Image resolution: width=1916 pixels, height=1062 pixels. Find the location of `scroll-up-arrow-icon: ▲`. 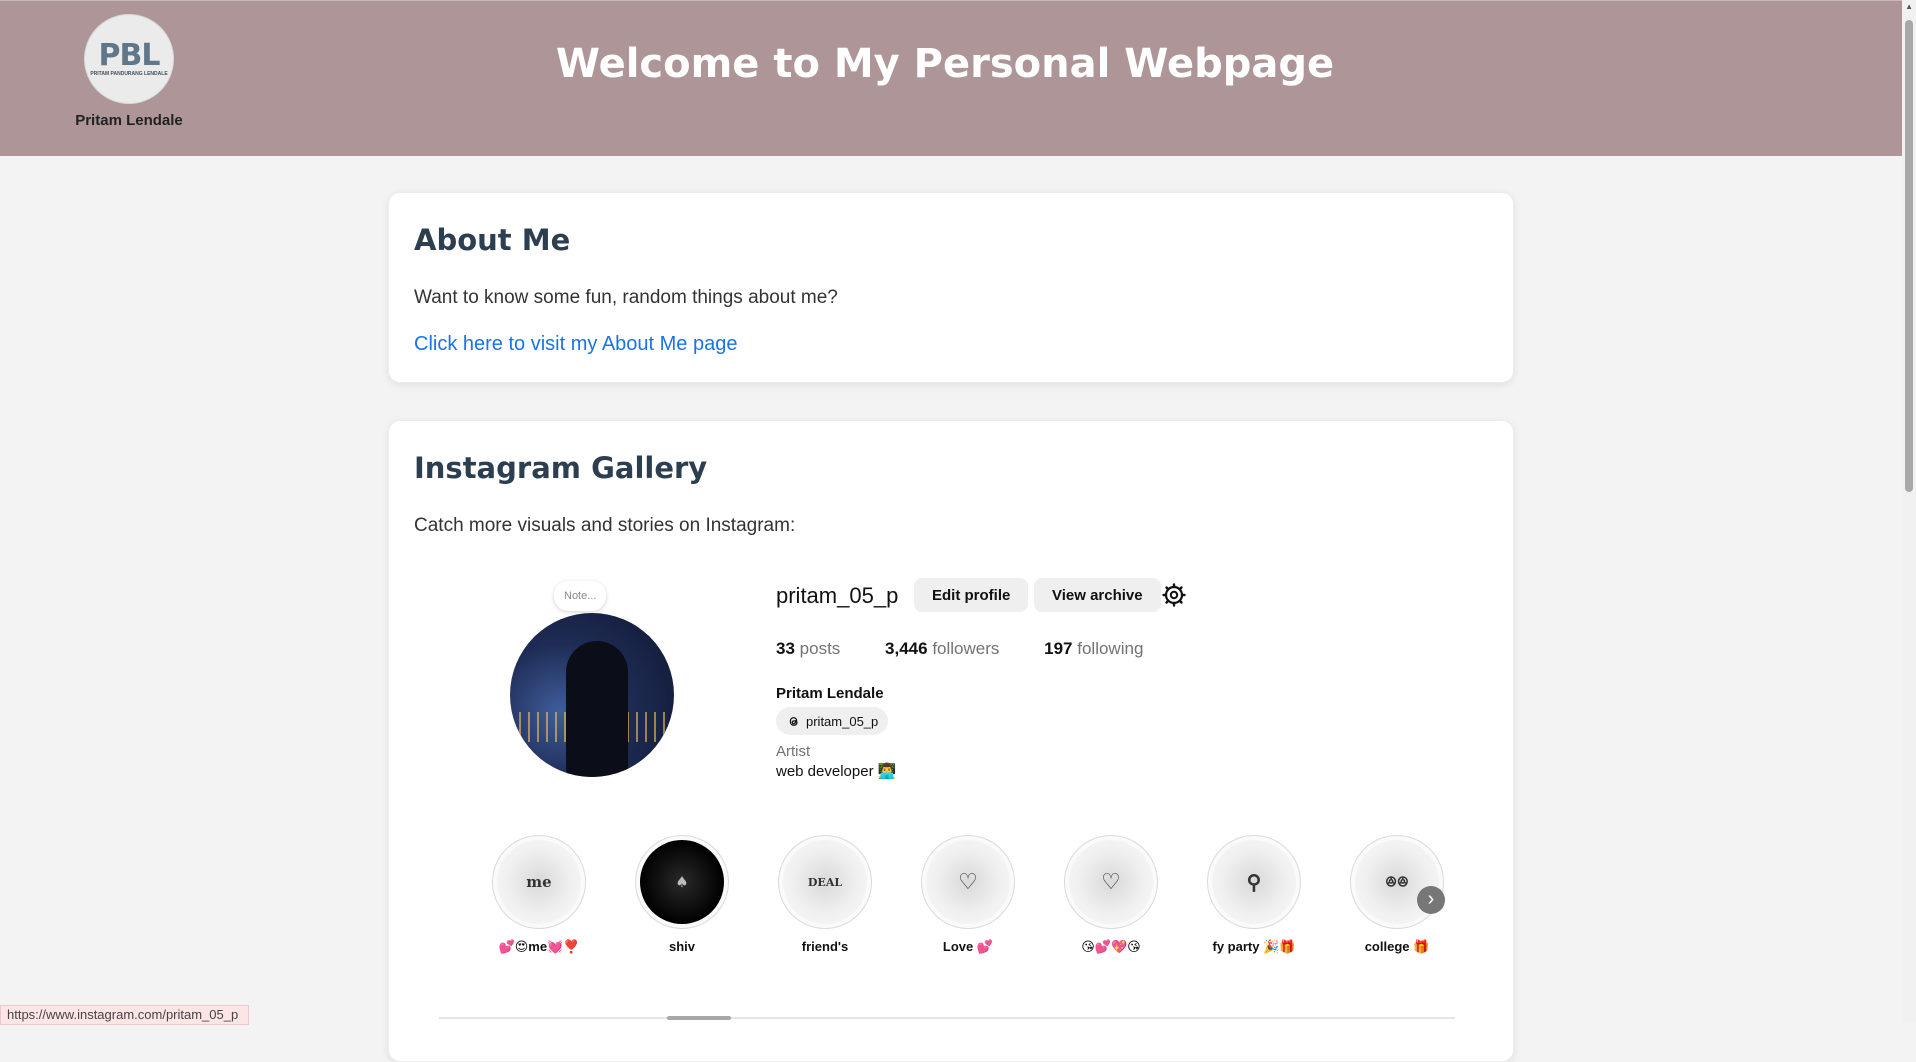

scroll-up-arrow-icon: ▲ is located at coordinates (1909, 6).